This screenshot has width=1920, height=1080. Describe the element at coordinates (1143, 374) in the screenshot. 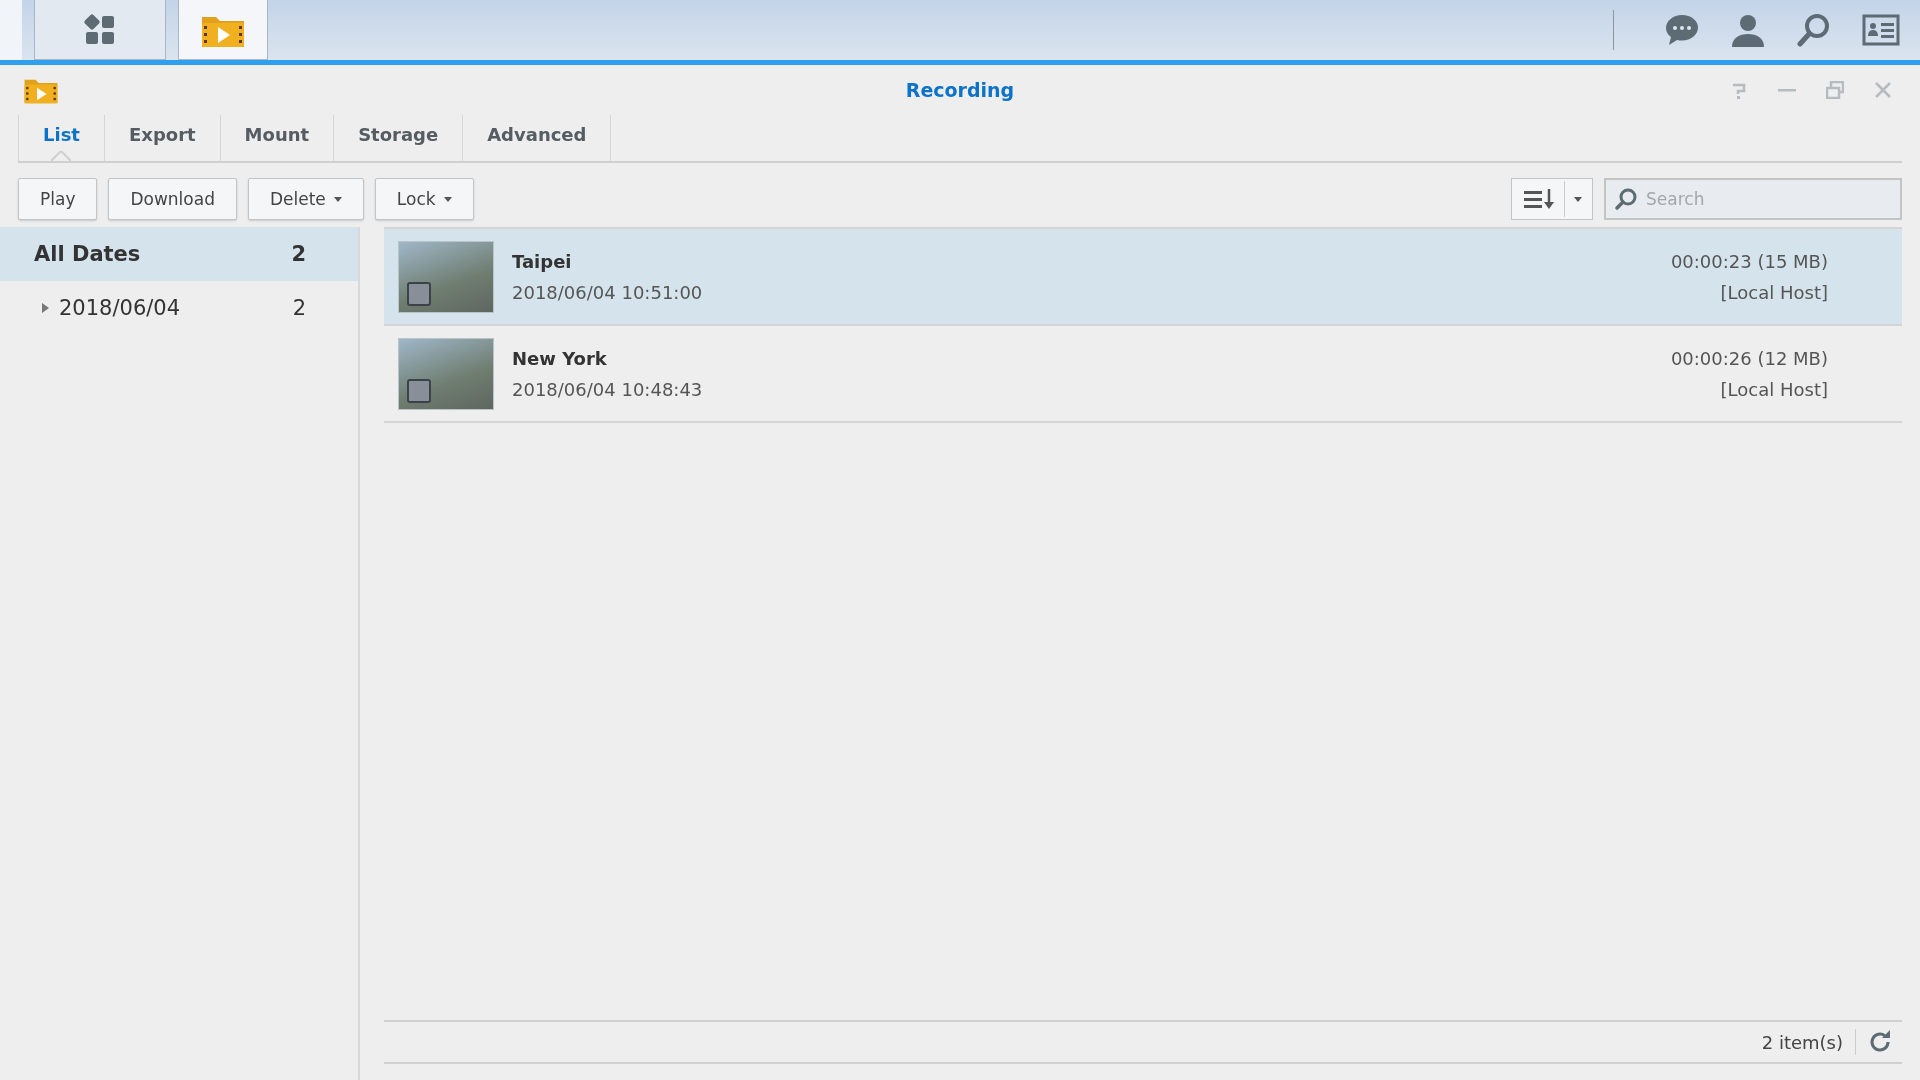

I see `recording-row: New York 2018/06/04 10:48:43 00:00:26 (12 MB) [Local Host]` at that location.